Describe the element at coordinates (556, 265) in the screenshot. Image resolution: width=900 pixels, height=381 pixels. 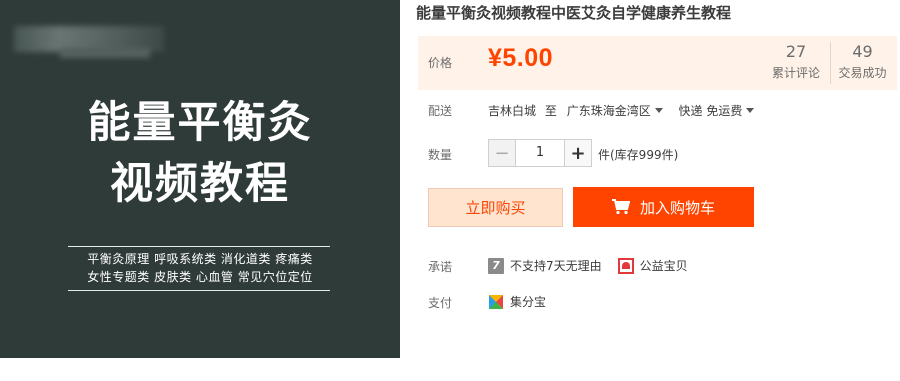
I see `promise-item-no-return: 不支持7天无理由` at that location.